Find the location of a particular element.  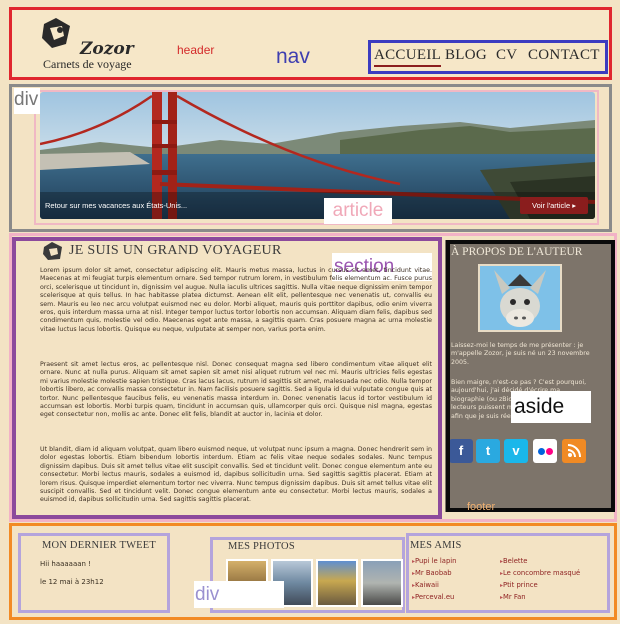

tweet-date: le 12 mai à 23h12 is located at coordinates (72, 582).